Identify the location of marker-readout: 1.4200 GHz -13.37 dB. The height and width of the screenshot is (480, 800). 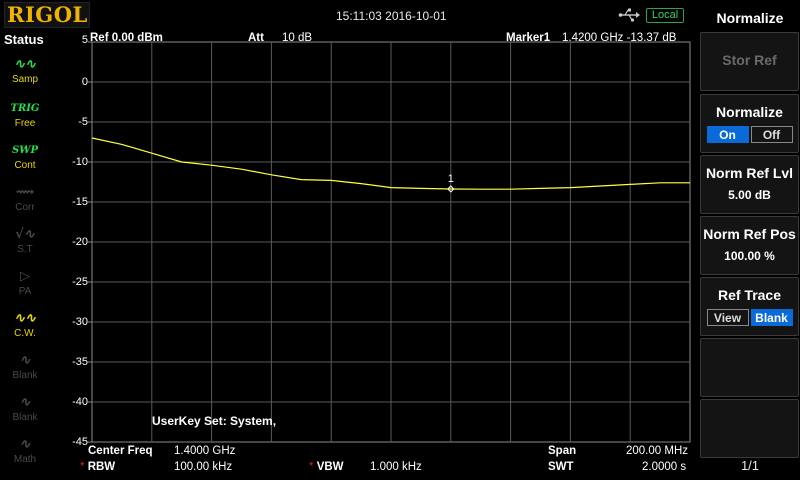
(619, 38).